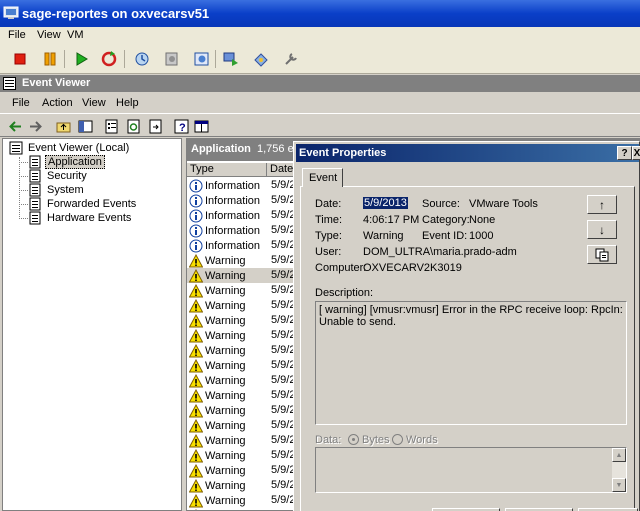  What do you see at coordinates (79, 147) in the screenshot?
I see `tree-item-root-label: Event Viewer (Local)` at bounding box center [79, 147].